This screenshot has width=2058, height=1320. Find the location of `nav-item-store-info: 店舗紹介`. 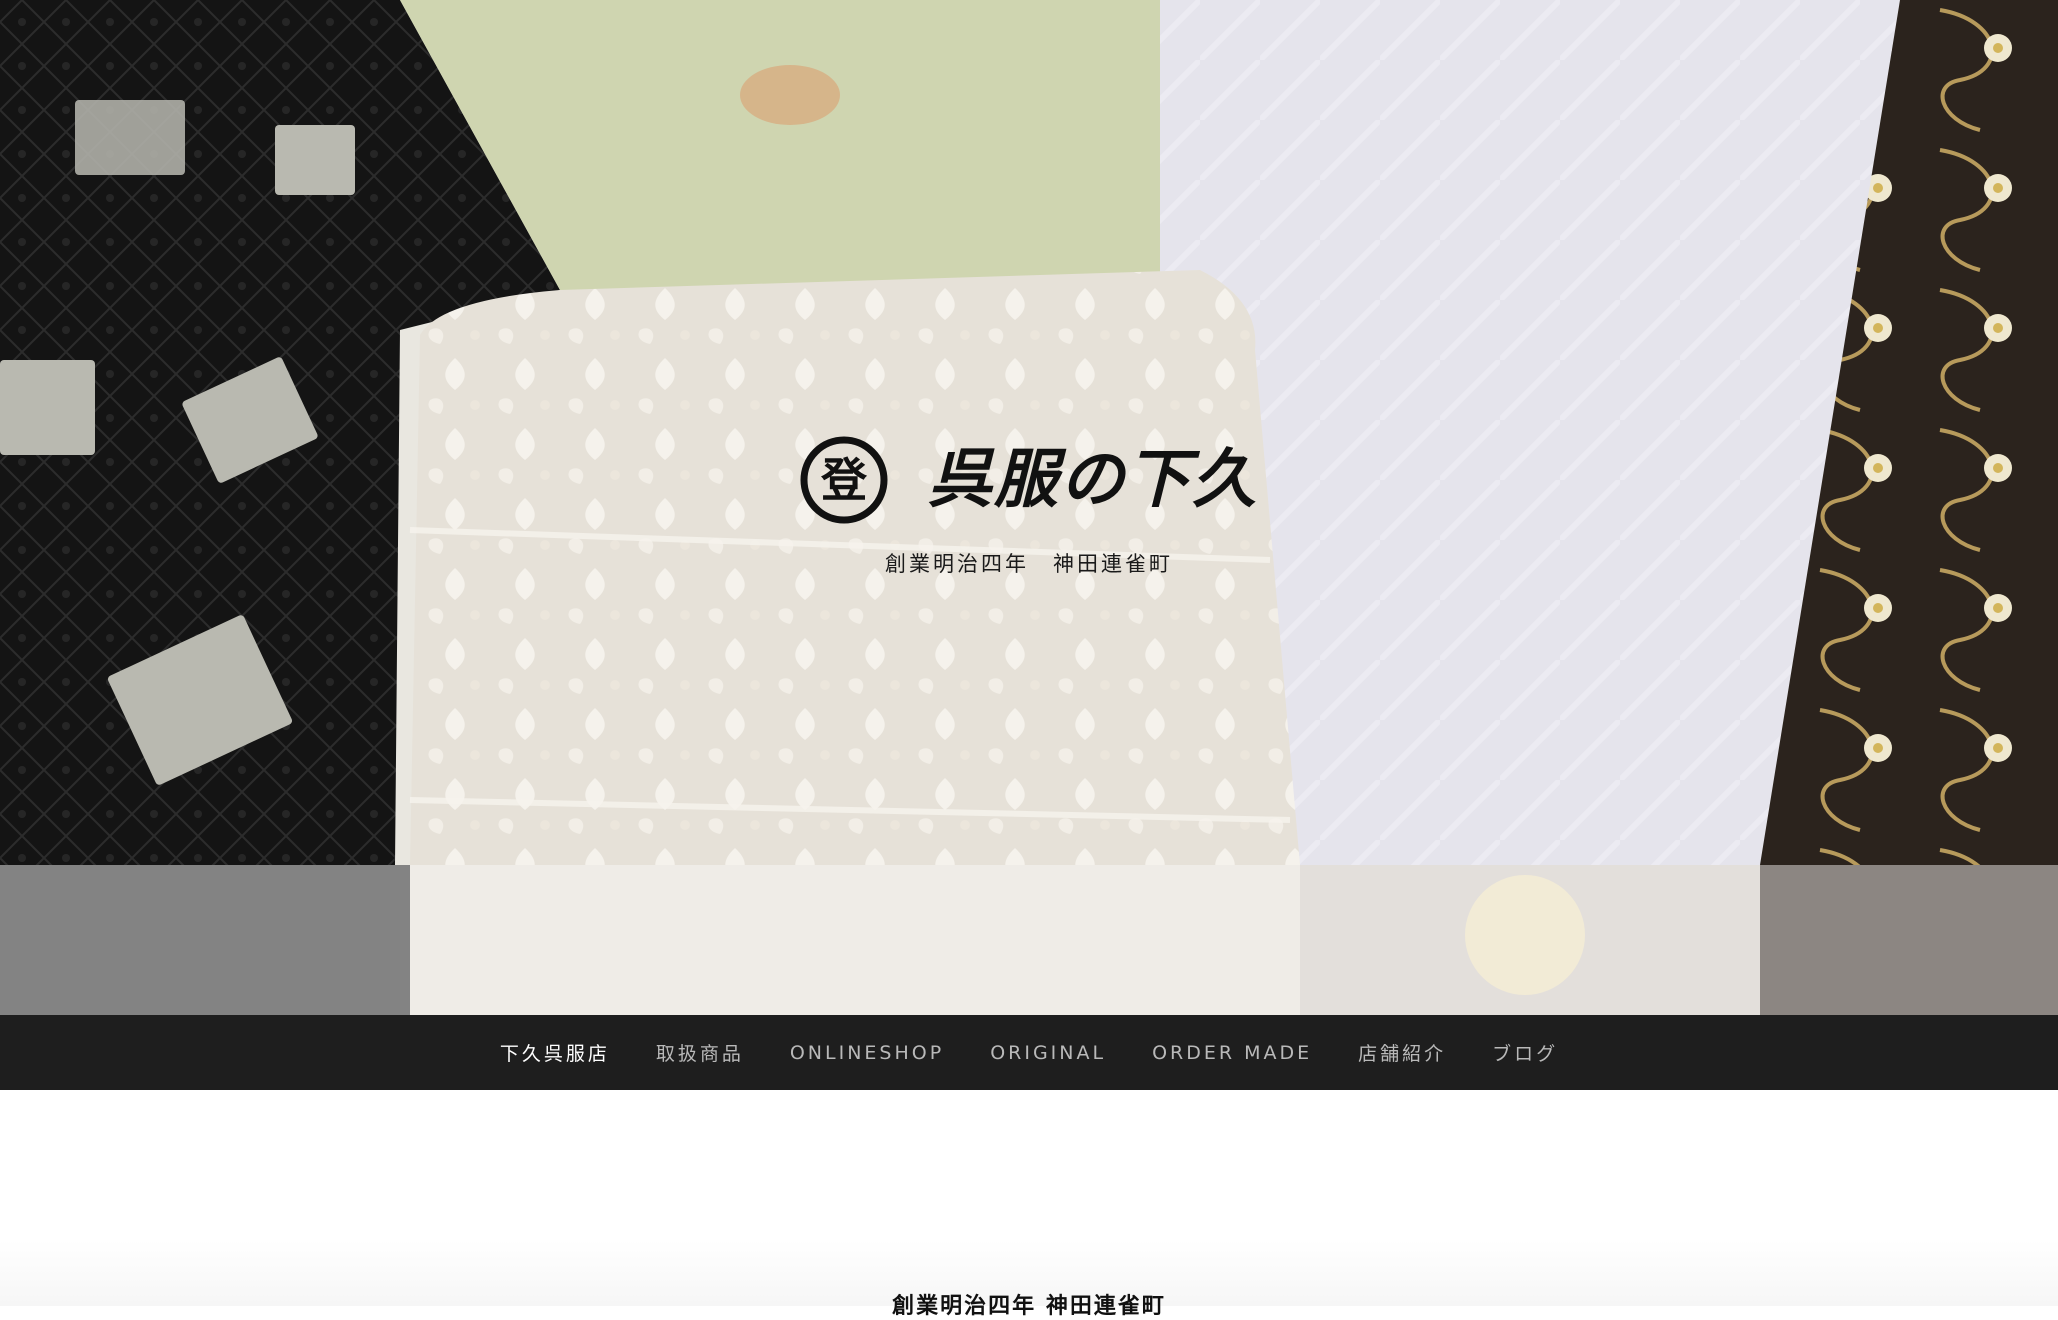

nav-item-store-info: 店舗紹介 is located at coordinates (1402, 1052).